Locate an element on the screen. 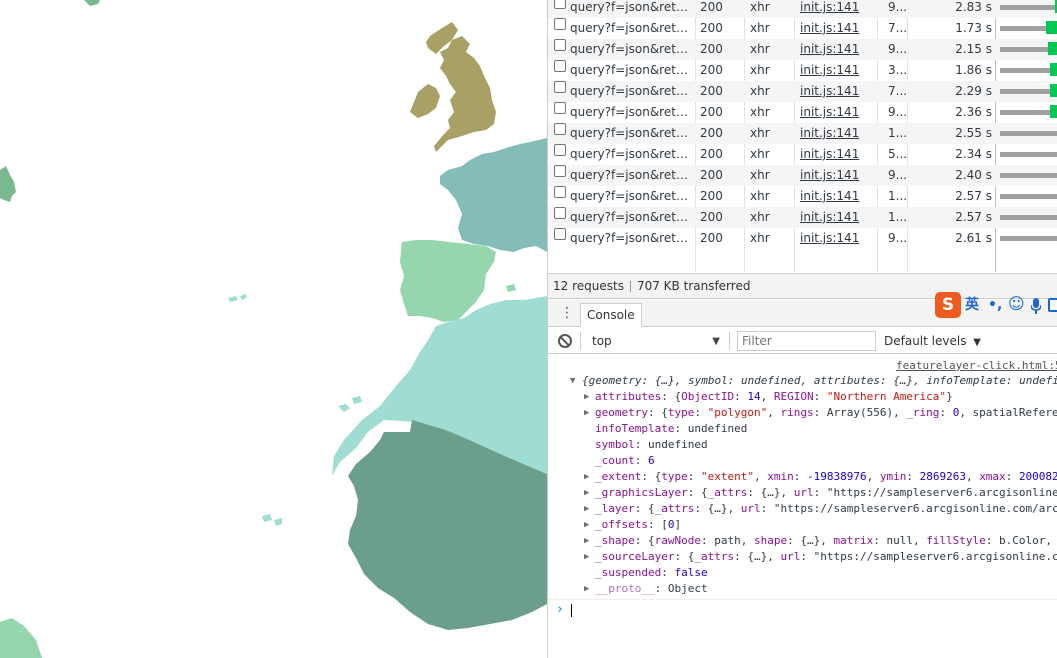 Image resolution: width=1057 pixels, height=658 pixels. ime-toolbar: S 英 •, ☺ is located at coordinates (994, 306).